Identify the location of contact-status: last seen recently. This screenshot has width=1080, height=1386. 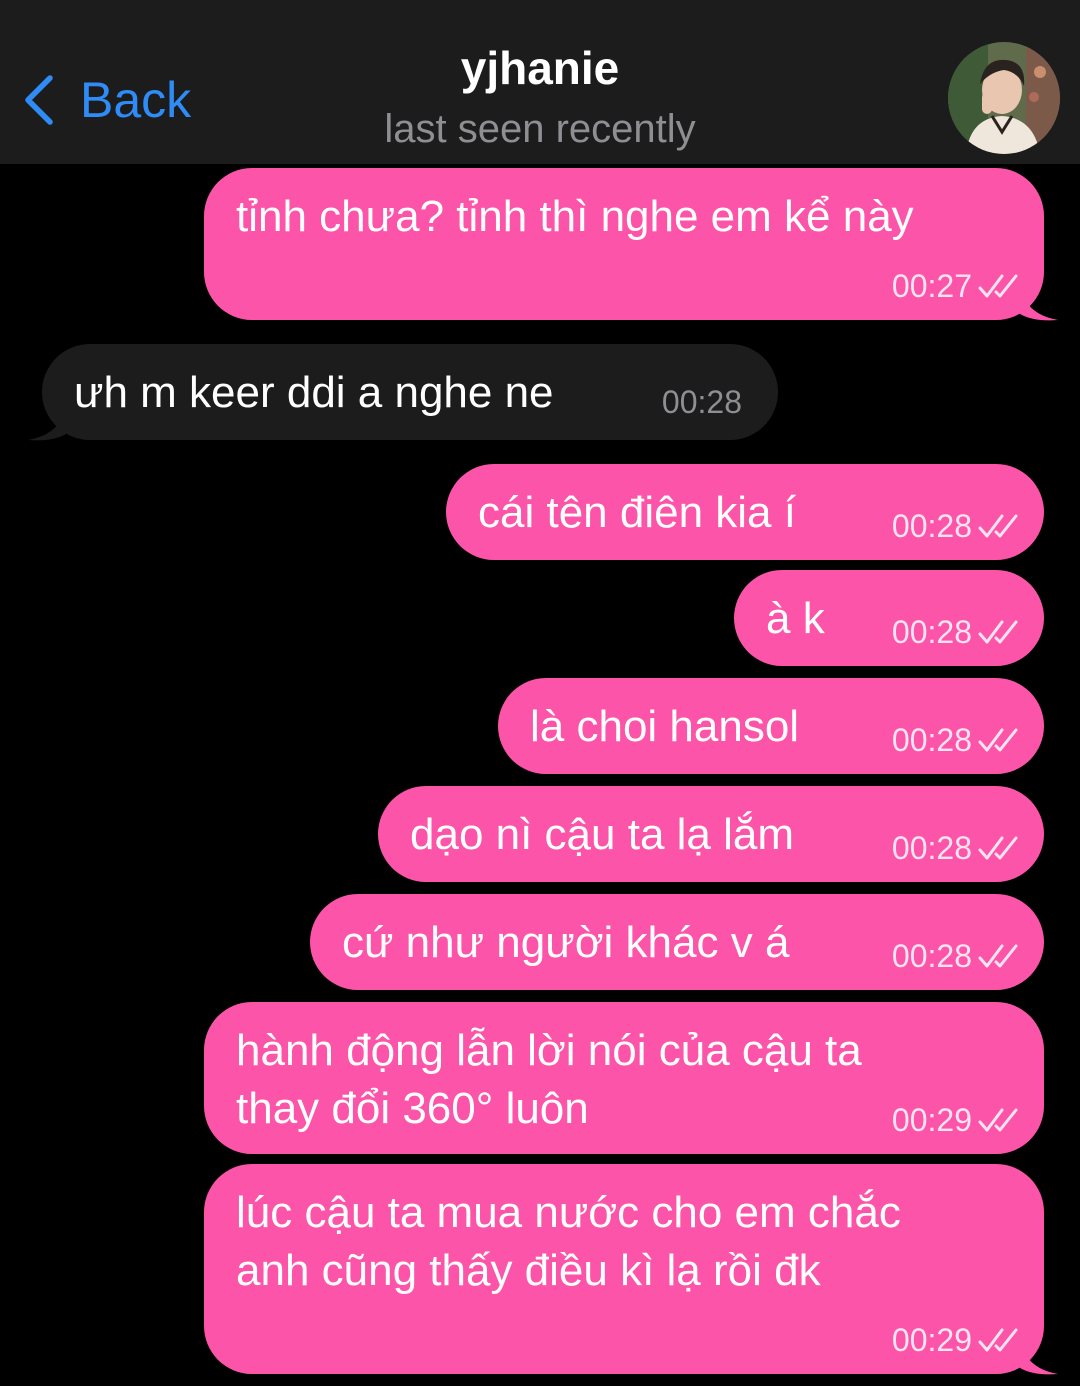
(540, 129).